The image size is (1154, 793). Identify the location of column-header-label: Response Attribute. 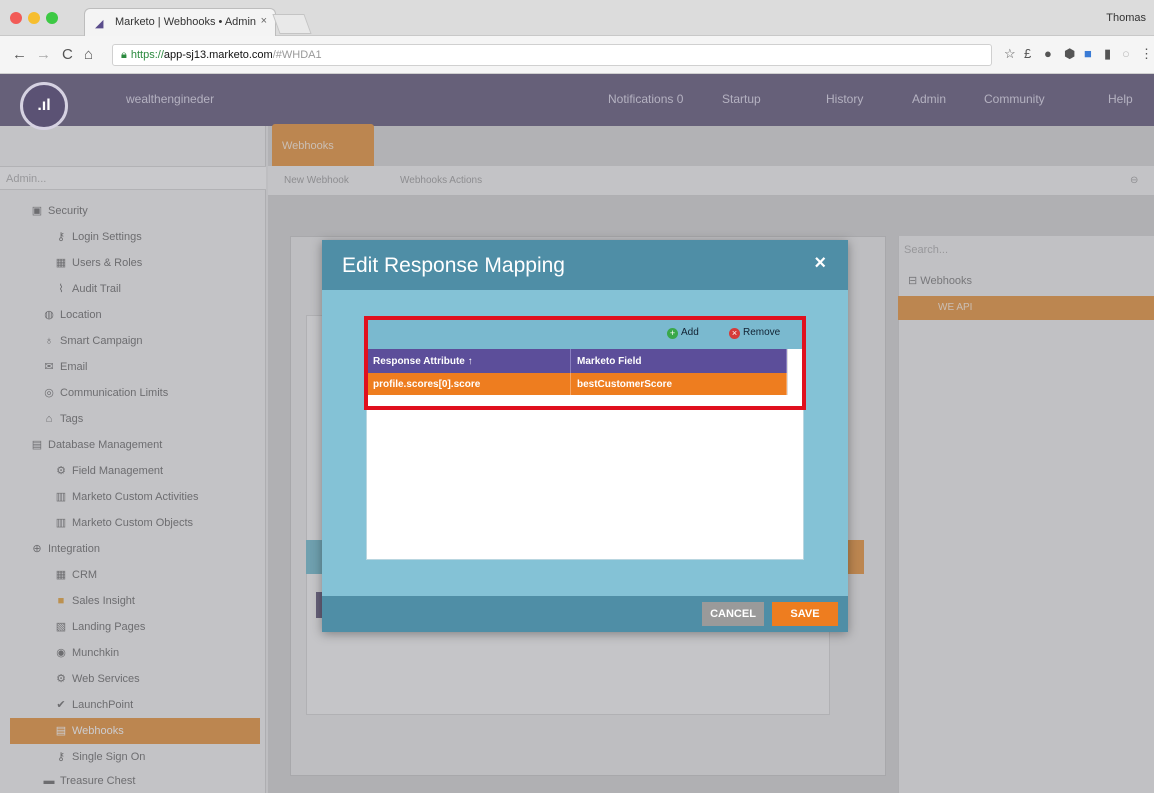
(419, 361).